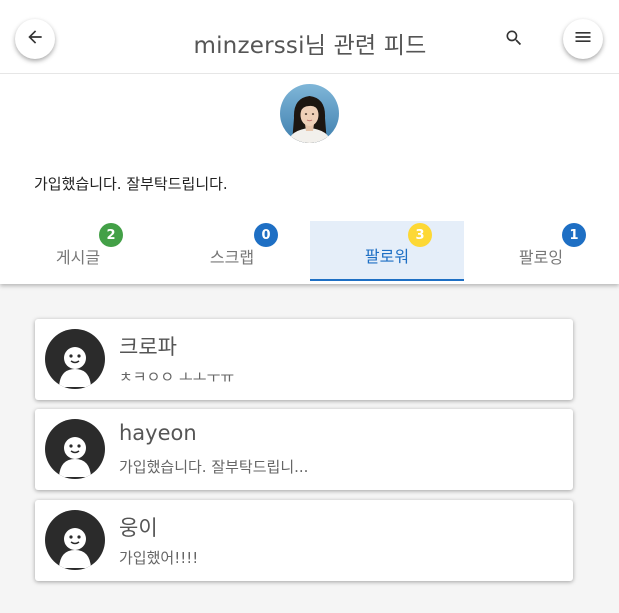 The height and width of the screenshot is (613, 619). I want to click on hamburger-menu-icon, so click(583, 39).